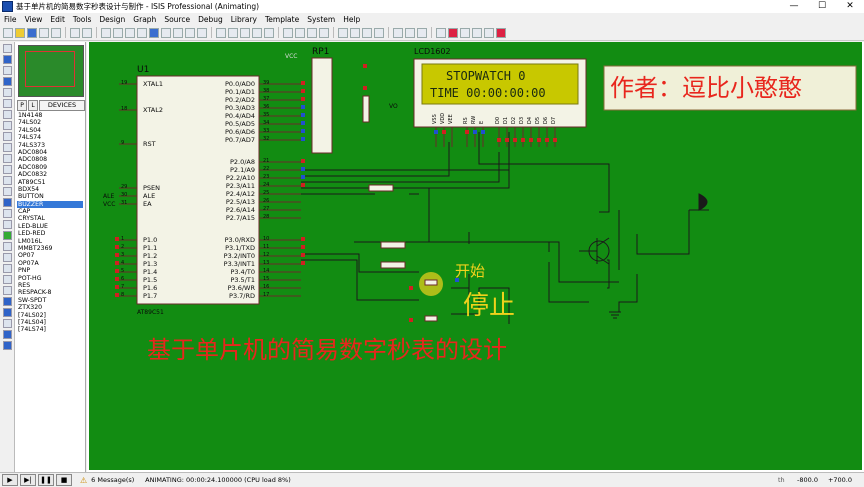 The image size is (864, 487). I want to click on device-list-item: 1N4148, so click(50, 115).